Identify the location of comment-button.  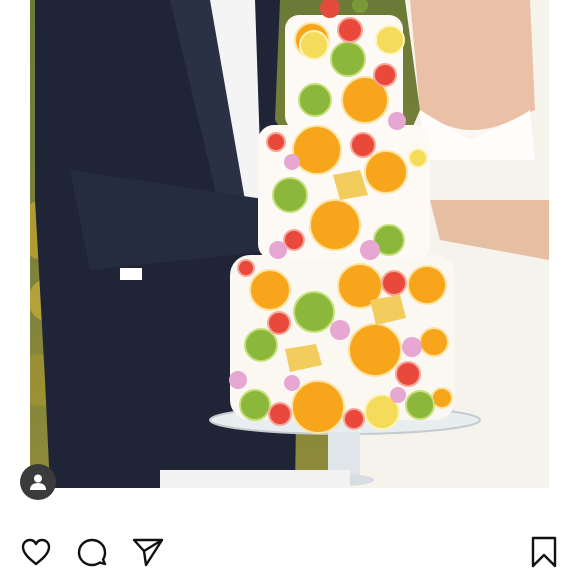
(92, 552).